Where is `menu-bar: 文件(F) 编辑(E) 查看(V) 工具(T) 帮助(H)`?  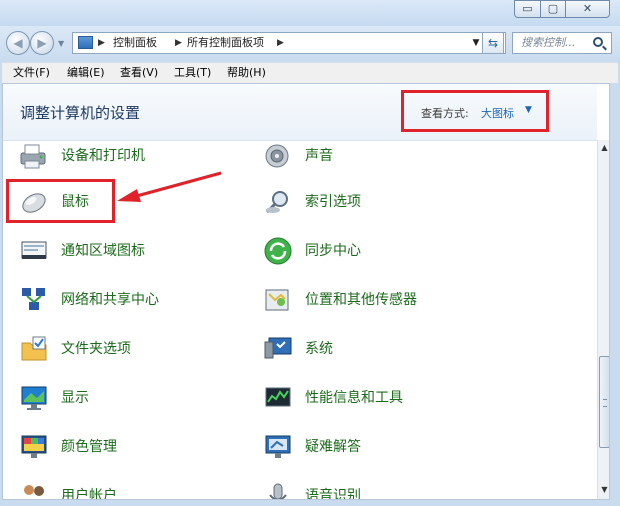 menu-bar: 文件(F) 编辑(E) 查看(V) 工具(T) 帮助(H) is located at coordinates (310, 72).